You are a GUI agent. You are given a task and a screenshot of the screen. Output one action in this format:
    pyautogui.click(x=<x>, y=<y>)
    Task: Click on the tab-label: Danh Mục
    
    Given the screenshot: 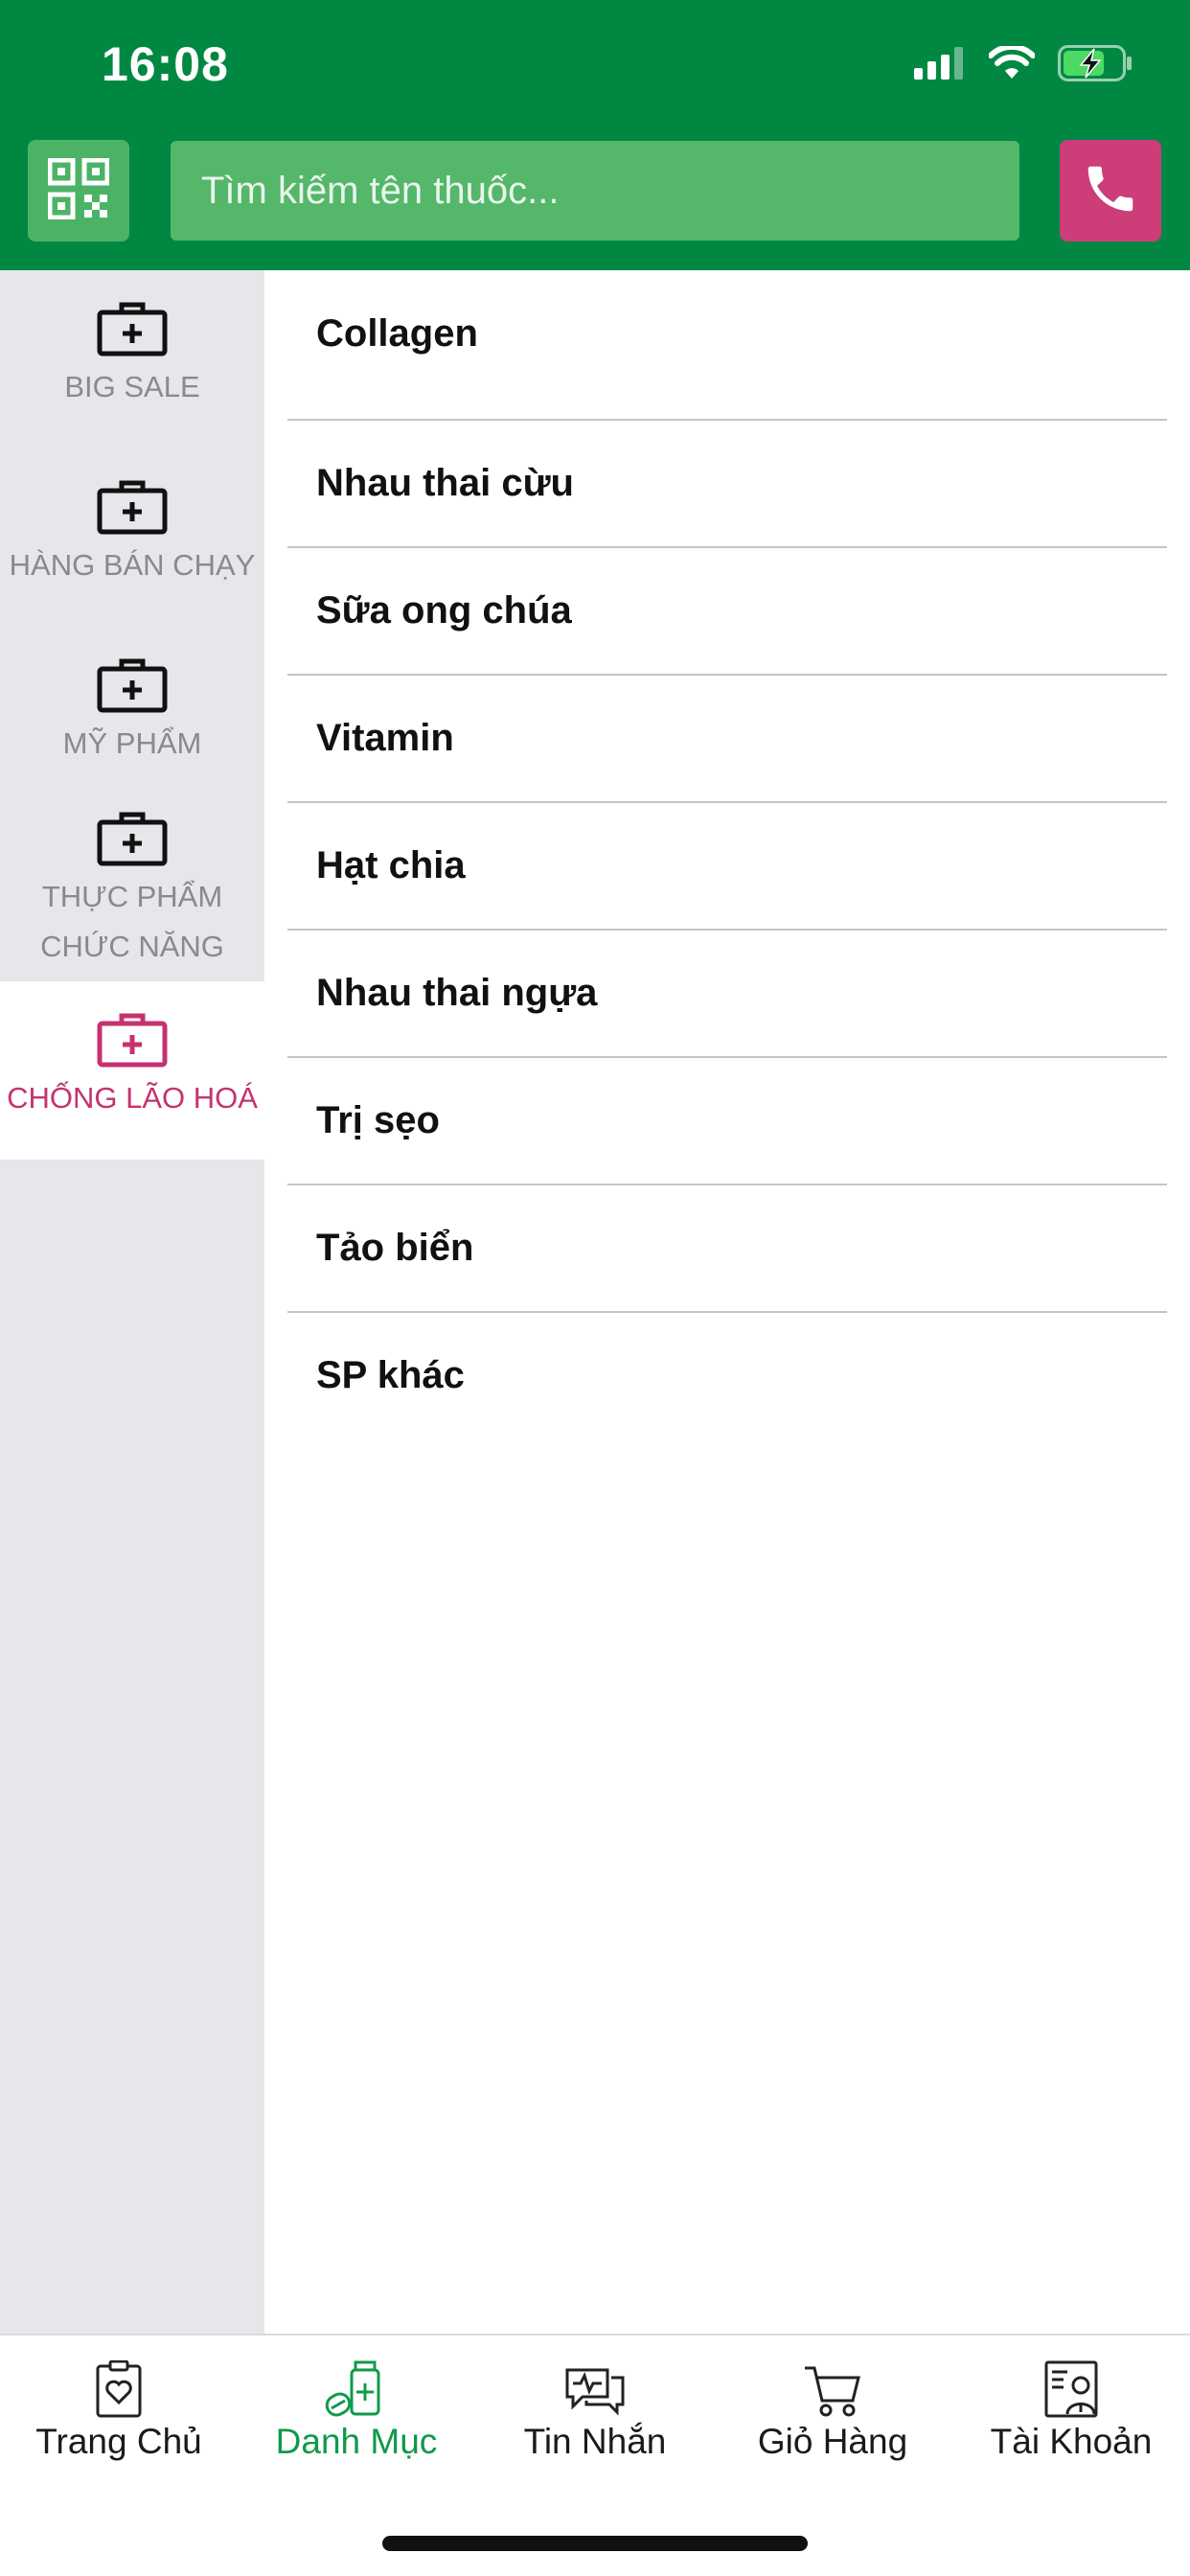 What is the action you would take?
    pyautogui.click(x=357, y=2441)
    